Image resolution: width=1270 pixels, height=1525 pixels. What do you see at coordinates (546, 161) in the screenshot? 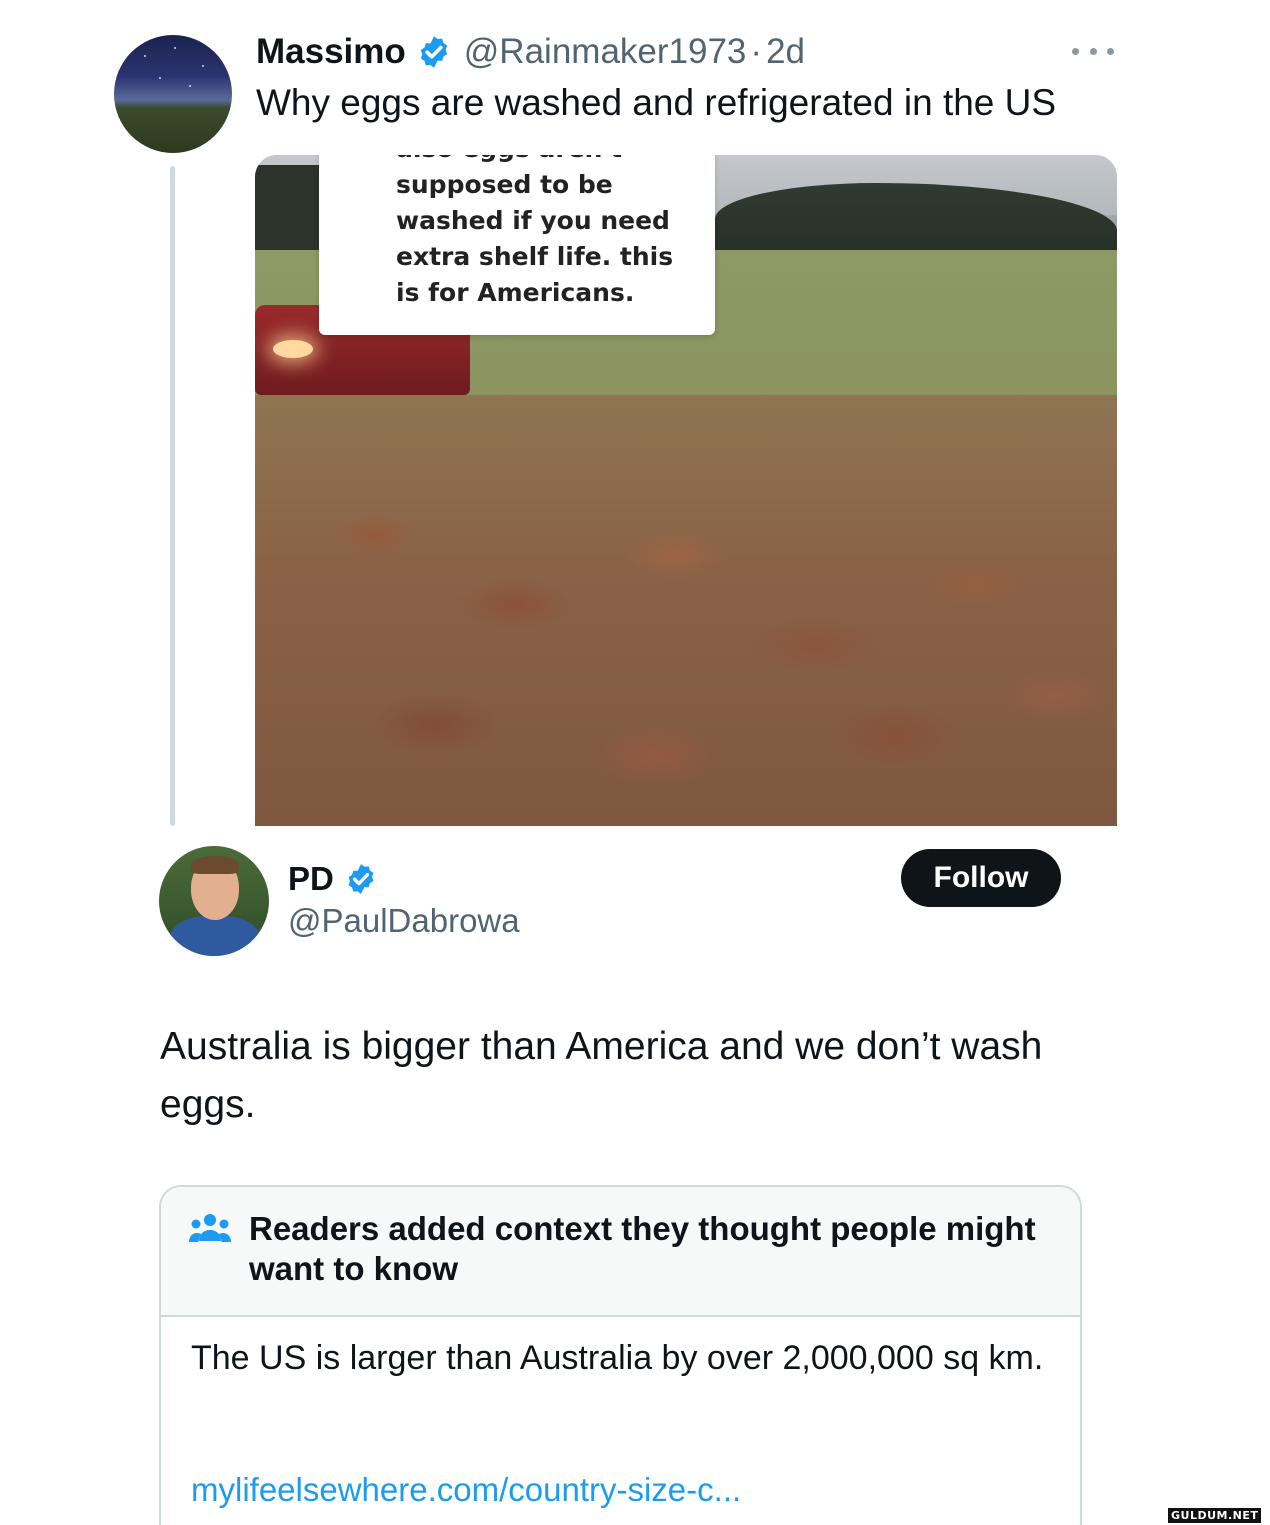
I see `caption-line: also eggs aren't` at bounding box center [546, 161].